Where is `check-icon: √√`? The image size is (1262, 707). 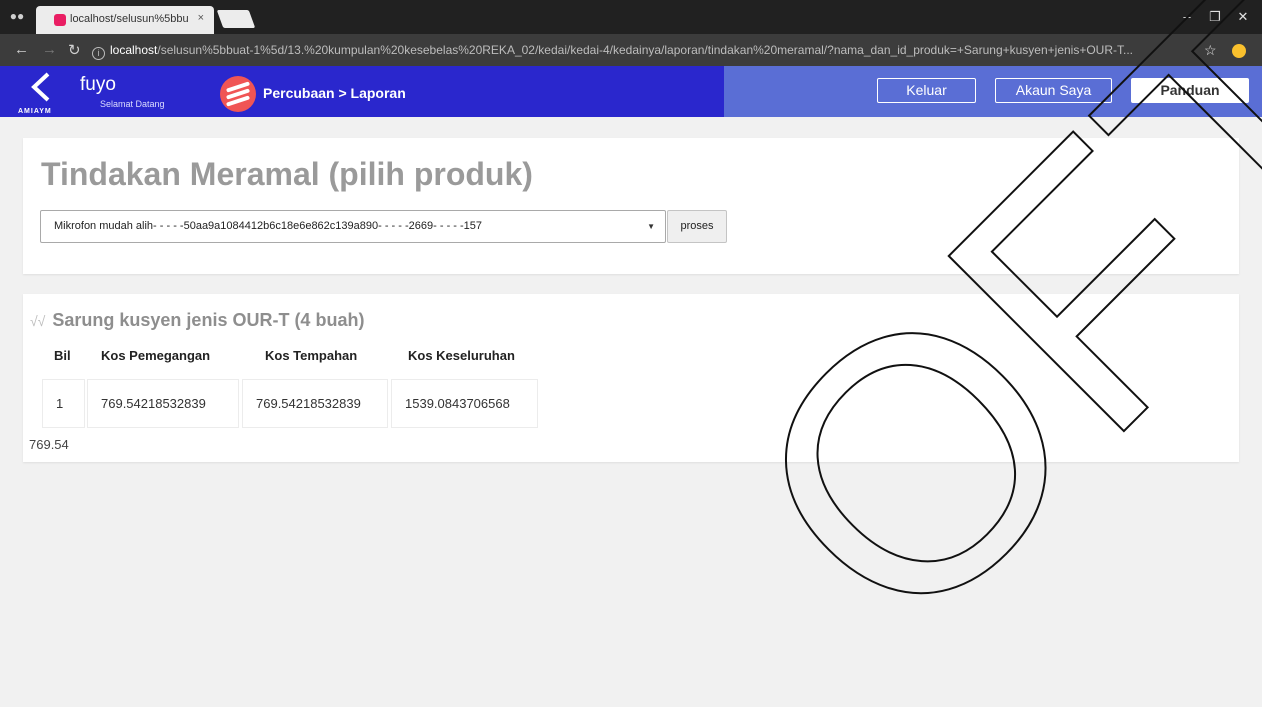 check-icon: √√ is located at coordinates (38, 321).